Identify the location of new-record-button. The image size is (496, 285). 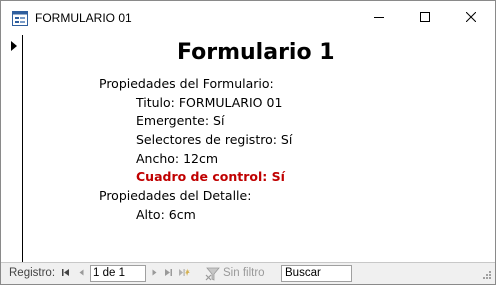
(184, 273).